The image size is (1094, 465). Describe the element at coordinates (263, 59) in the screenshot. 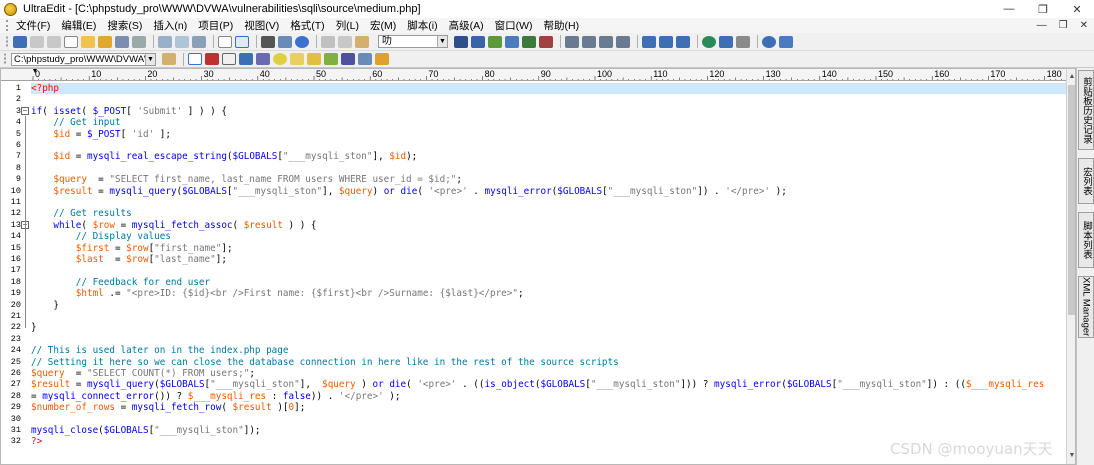

I see `php-search-icon` at that location.